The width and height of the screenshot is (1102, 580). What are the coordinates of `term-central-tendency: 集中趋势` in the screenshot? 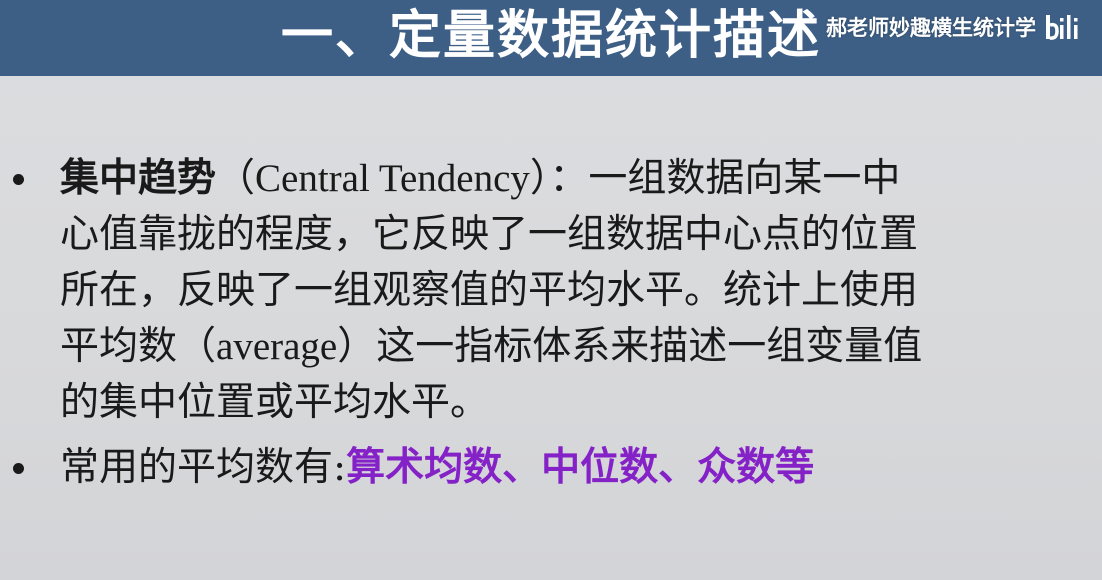 It's located at (138, 178).